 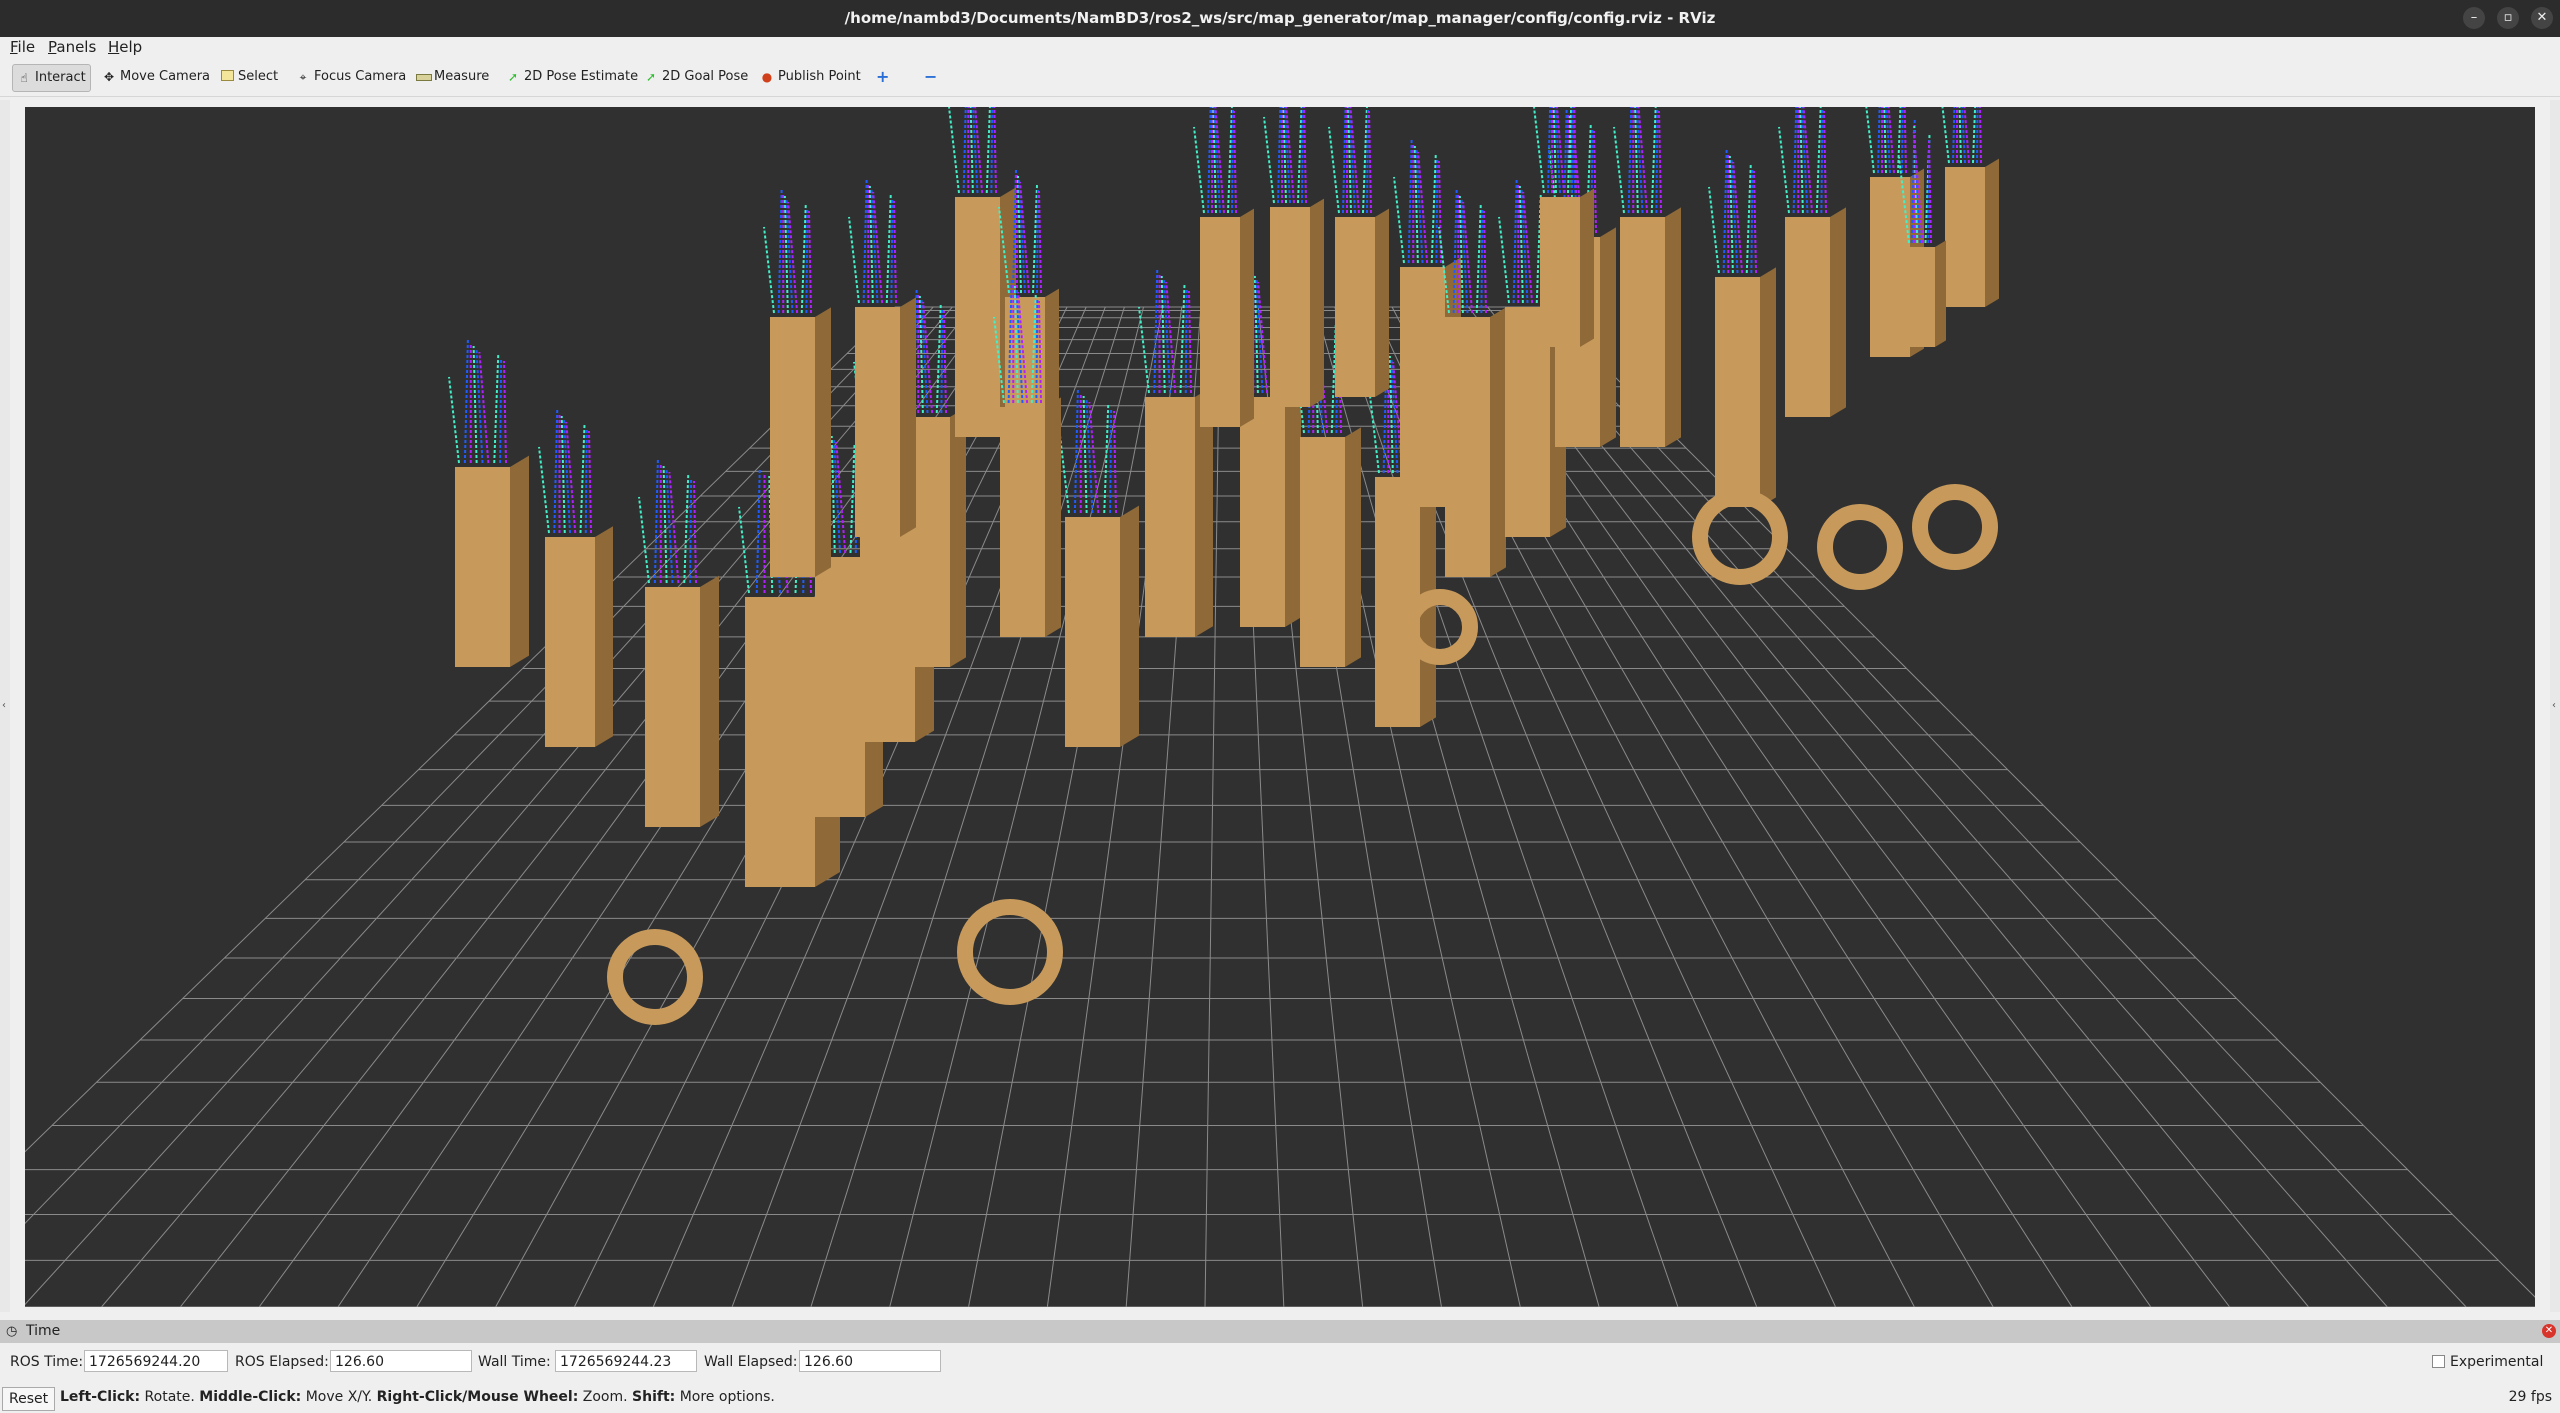 I want to click on ros-time-field: 1726569244.20, so click(x=156, y=1361).